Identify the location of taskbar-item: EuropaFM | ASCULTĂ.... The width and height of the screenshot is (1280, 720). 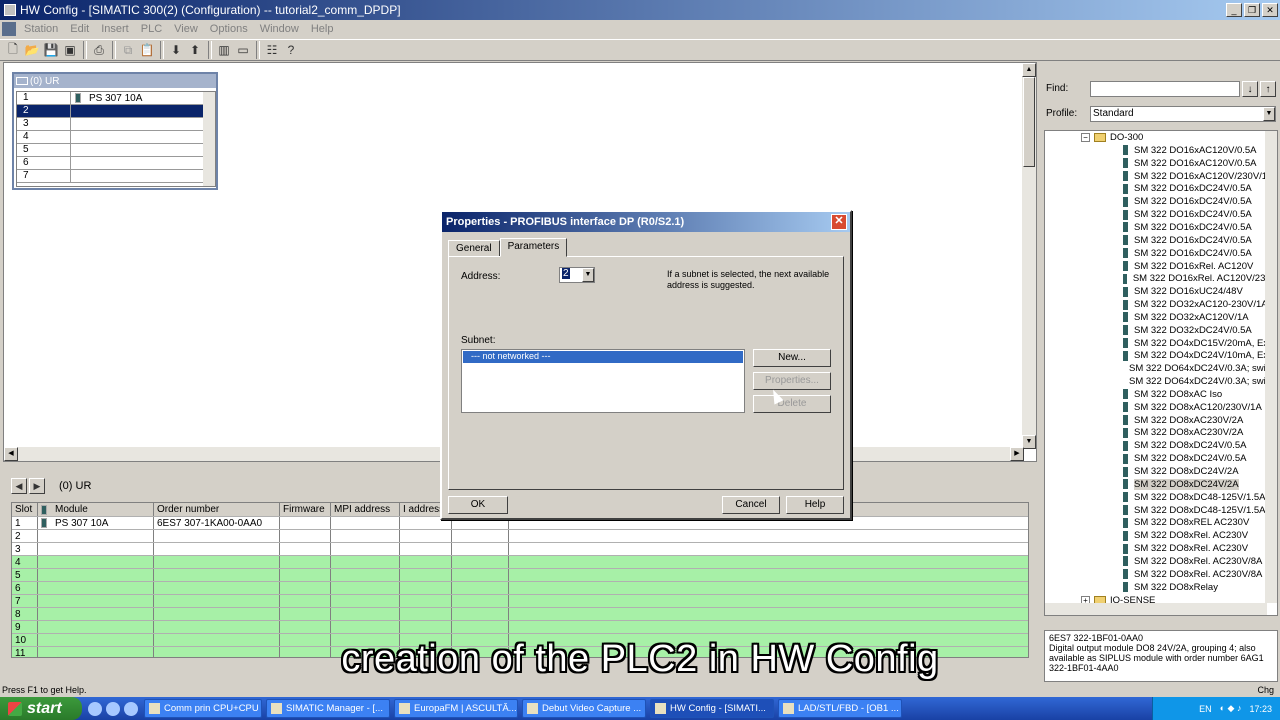
(456, 708).